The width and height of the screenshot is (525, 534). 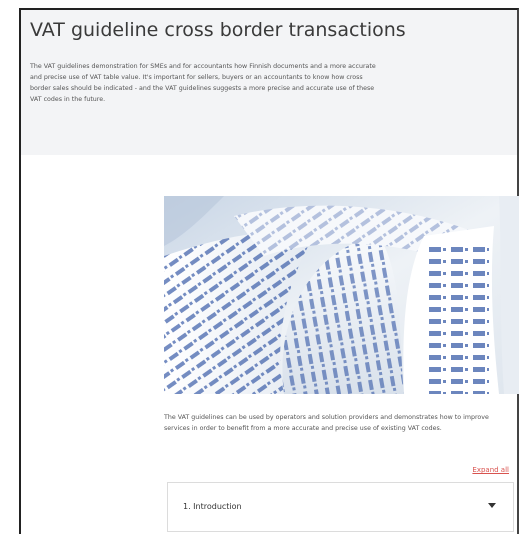 I want to click on accordion-item-introduction: 1. Introduction, so click(x=340, y=507).